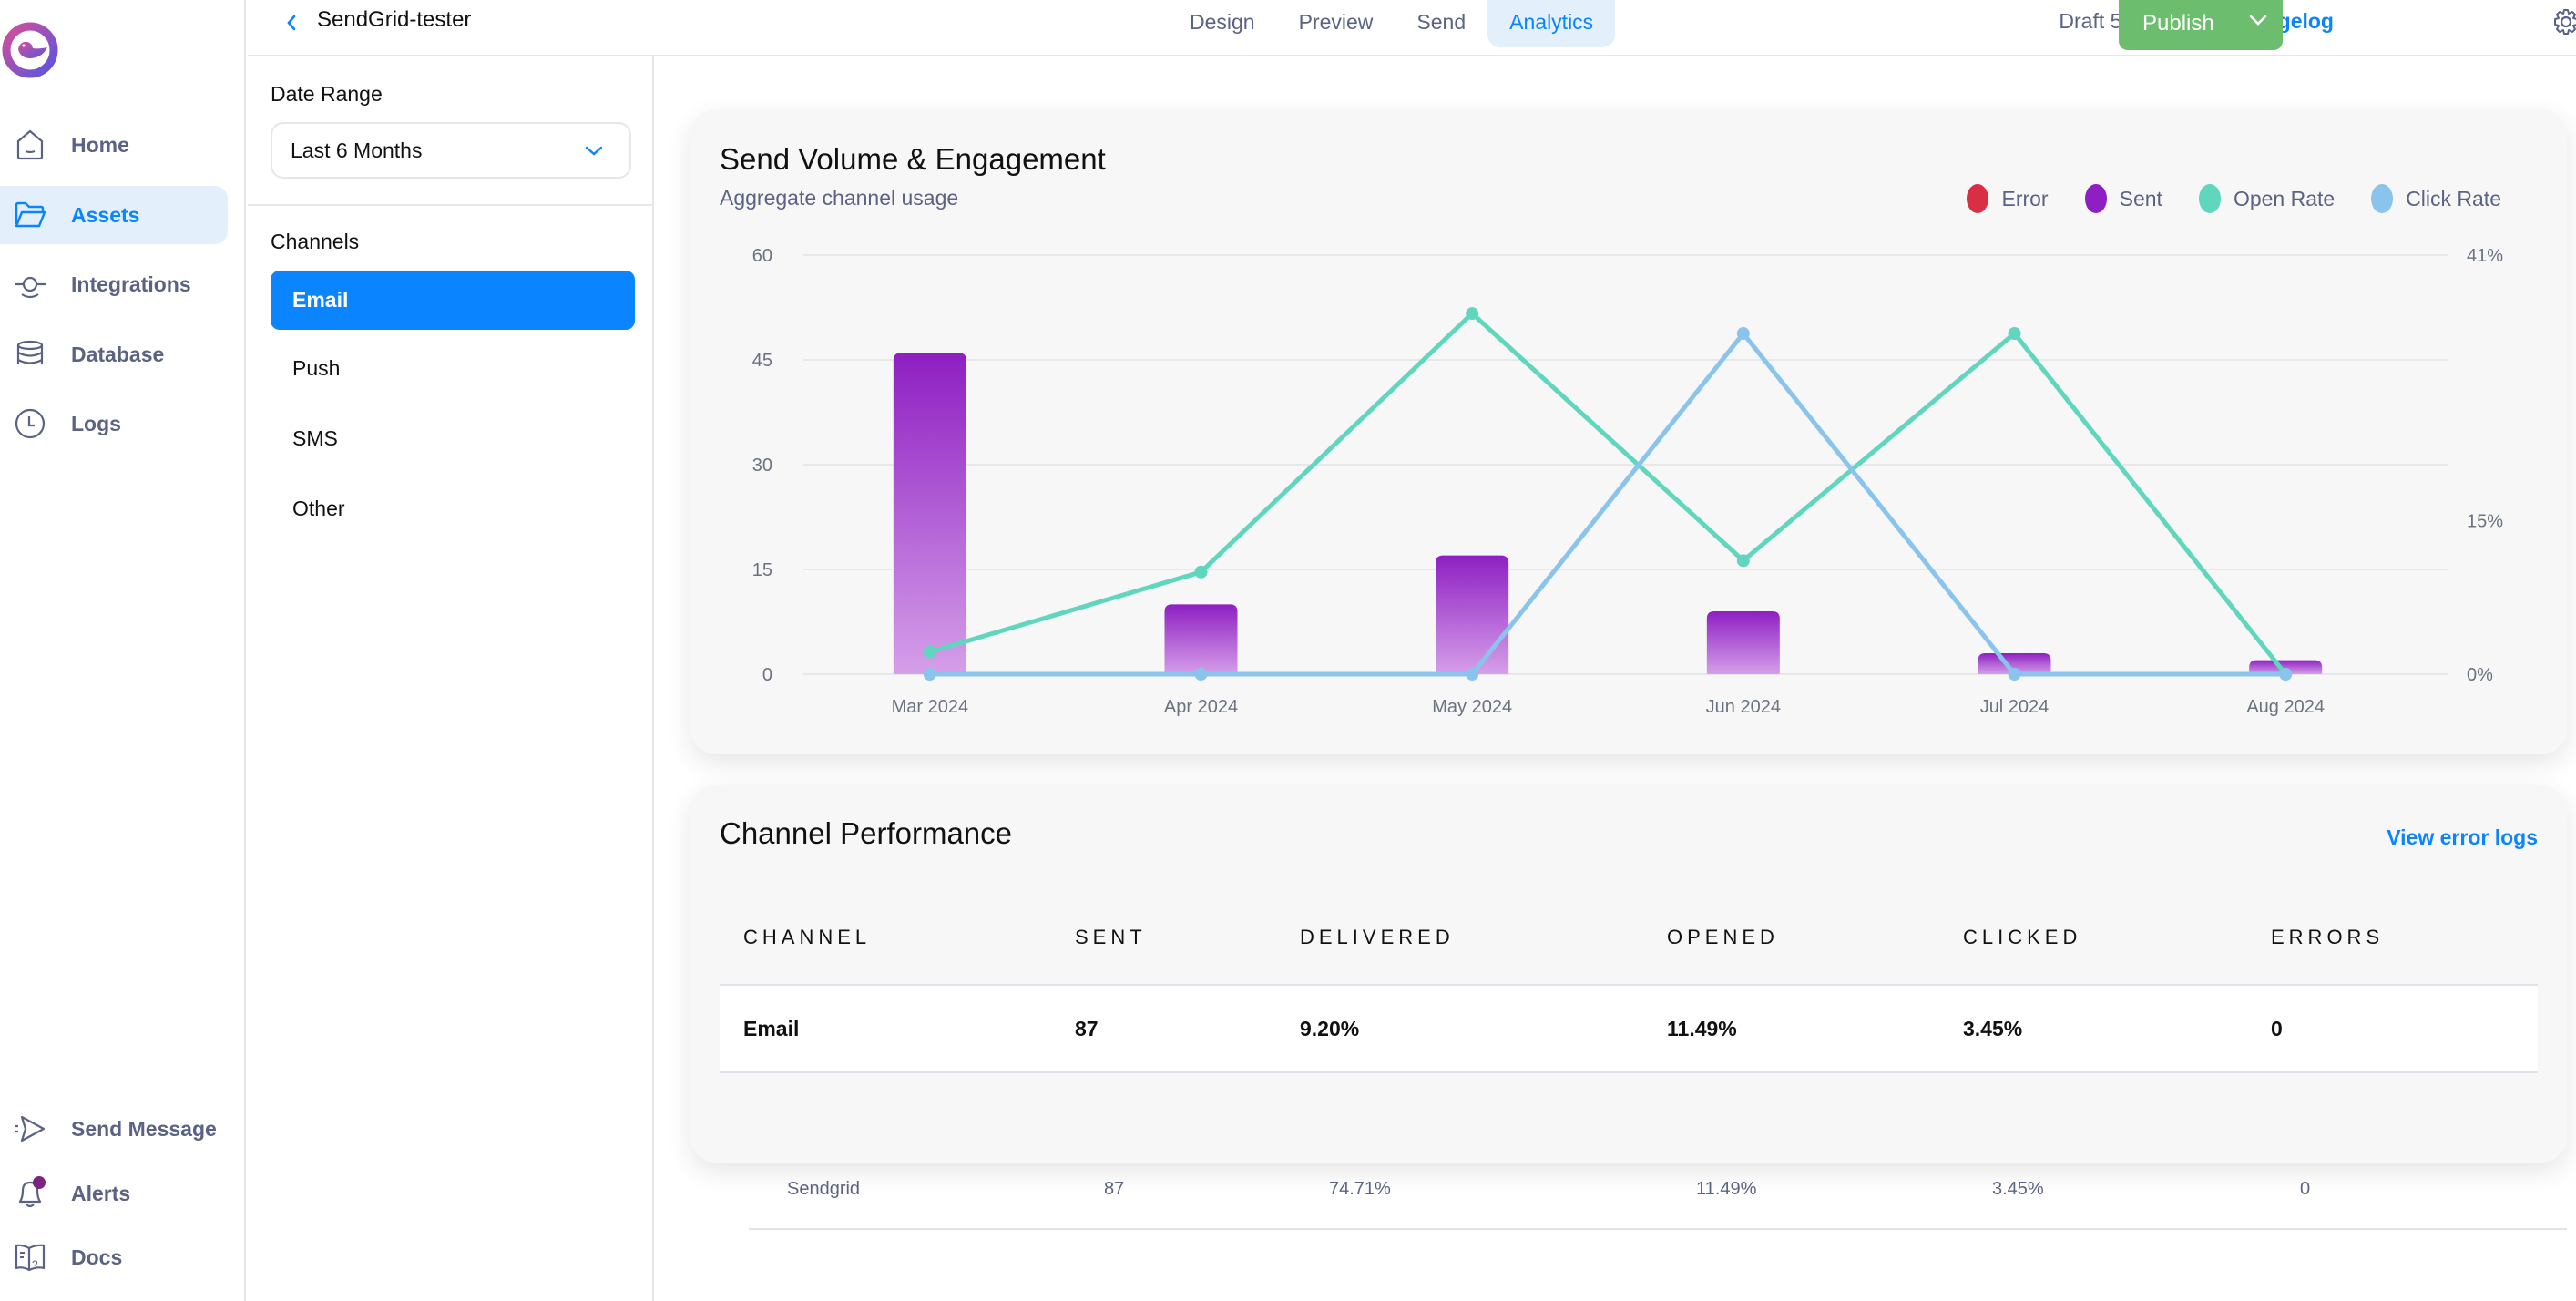 This screenshot has height=1301, width=2576. What do you see at coordinates (30, 1257) in the screenshot?
I see `docs-icon: ?` at bounding box center [30, 1257].